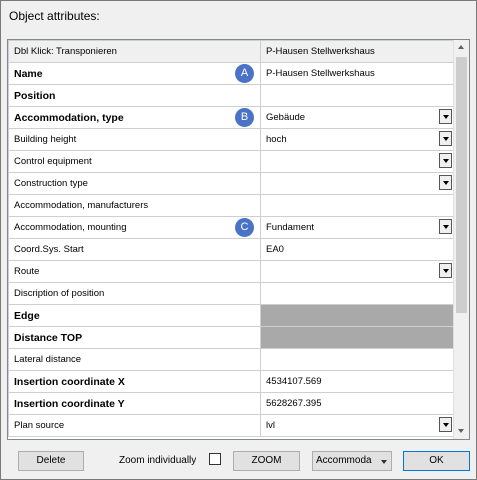 The image size is (477, 480). What do you see at coordinates (231, 73) in the screenshot?
I see `attribute-row: Name A P-Hausen Stellwerkshaus` at bounding box center [231, 73].